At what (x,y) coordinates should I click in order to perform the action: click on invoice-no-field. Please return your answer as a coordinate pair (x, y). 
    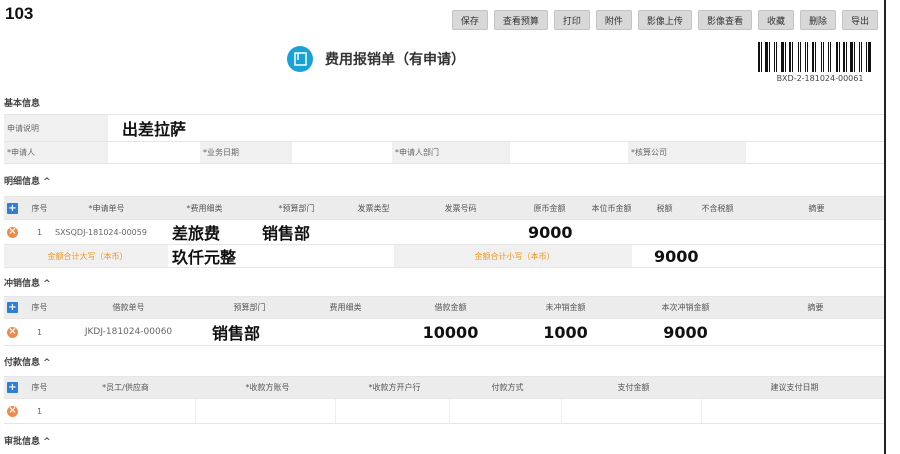
    Looking at the image, I should click on (459, 232).